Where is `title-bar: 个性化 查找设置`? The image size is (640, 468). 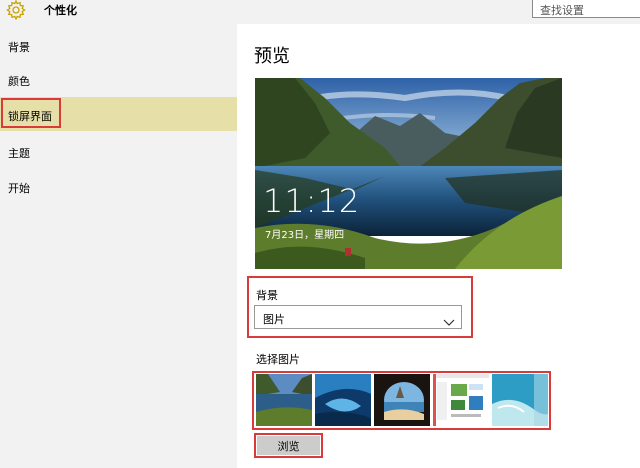 title-bar: 个性化 查找设置 is located at coordinates (320, 12).